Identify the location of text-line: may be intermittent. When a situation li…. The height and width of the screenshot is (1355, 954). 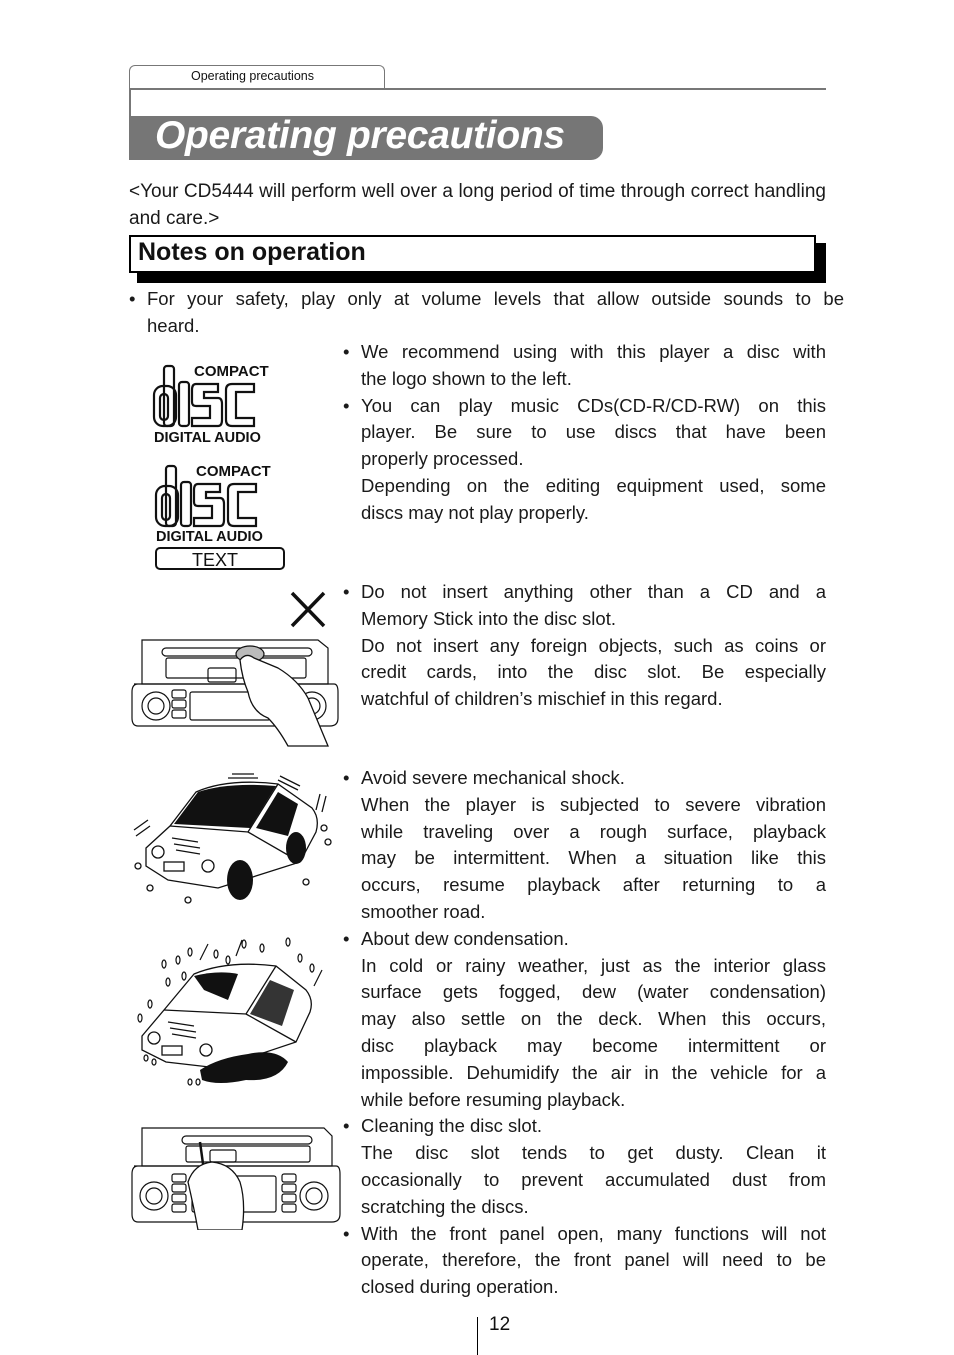
(593, 858).